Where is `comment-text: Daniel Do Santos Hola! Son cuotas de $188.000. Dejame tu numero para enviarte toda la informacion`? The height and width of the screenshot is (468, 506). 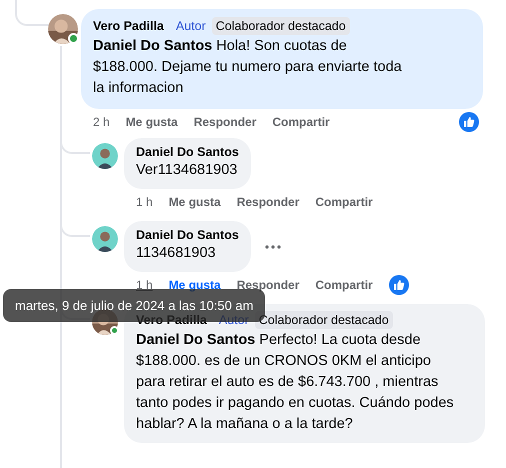
comment-text: Daniel Do Santos Hola! Son cuotas de $188.000. Dejame tu numero para enviarte toda la informacion is located at coordinates (248, 67).